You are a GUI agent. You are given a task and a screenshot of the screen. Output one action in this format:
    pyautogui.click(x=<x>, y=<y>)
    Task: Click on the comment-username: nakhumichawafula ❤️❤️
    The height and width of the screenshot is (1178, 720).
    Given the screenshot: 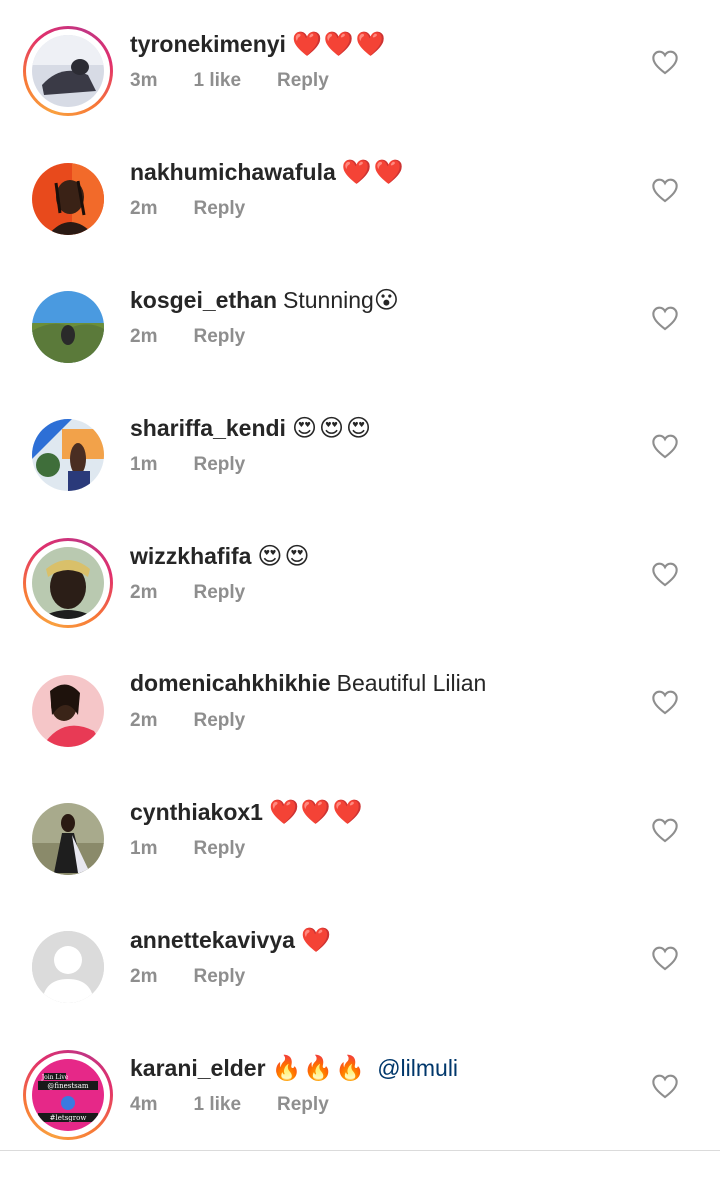 What is the action you would take?
    pyautogui.click(x=268, y=172)
    